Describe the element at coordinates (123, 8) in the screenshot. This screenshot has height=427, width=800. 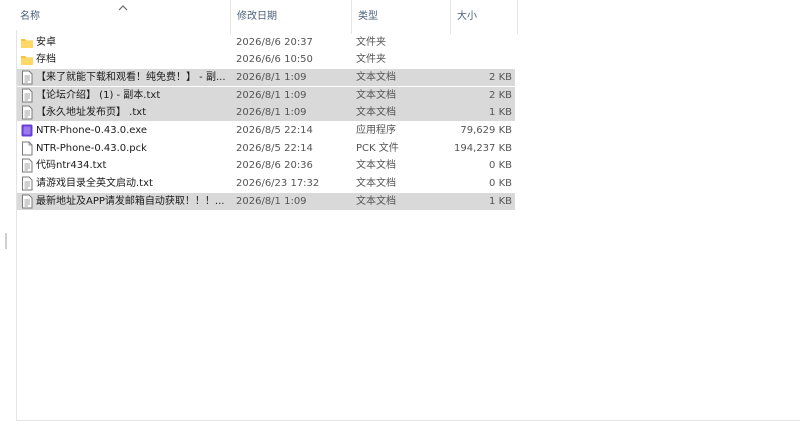
I see `chevron-up-icon` at that location.